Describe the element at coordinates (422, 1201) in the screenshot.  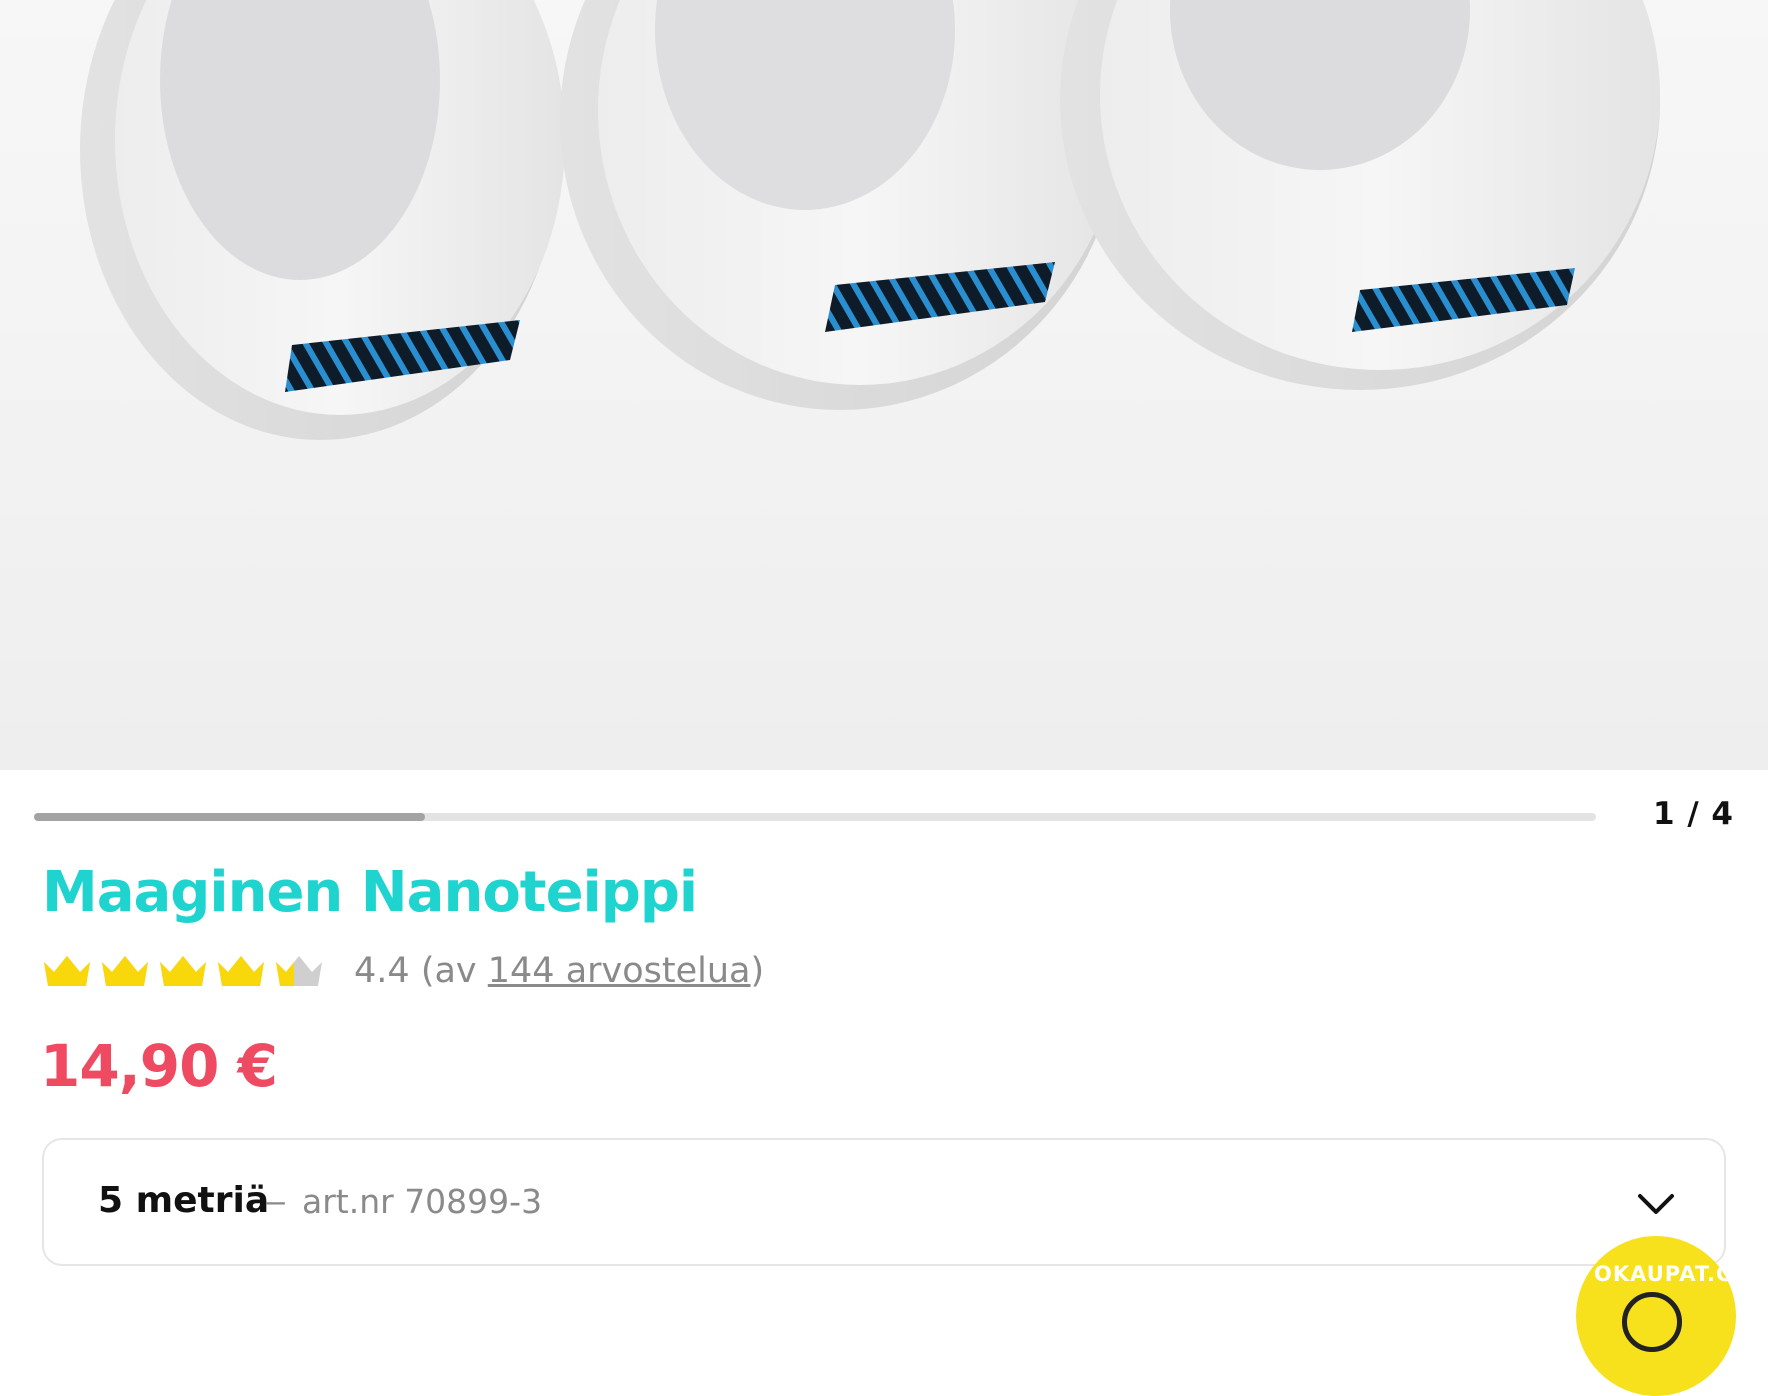
I see `variant-article-number: art.nr 70899-3` at that location.